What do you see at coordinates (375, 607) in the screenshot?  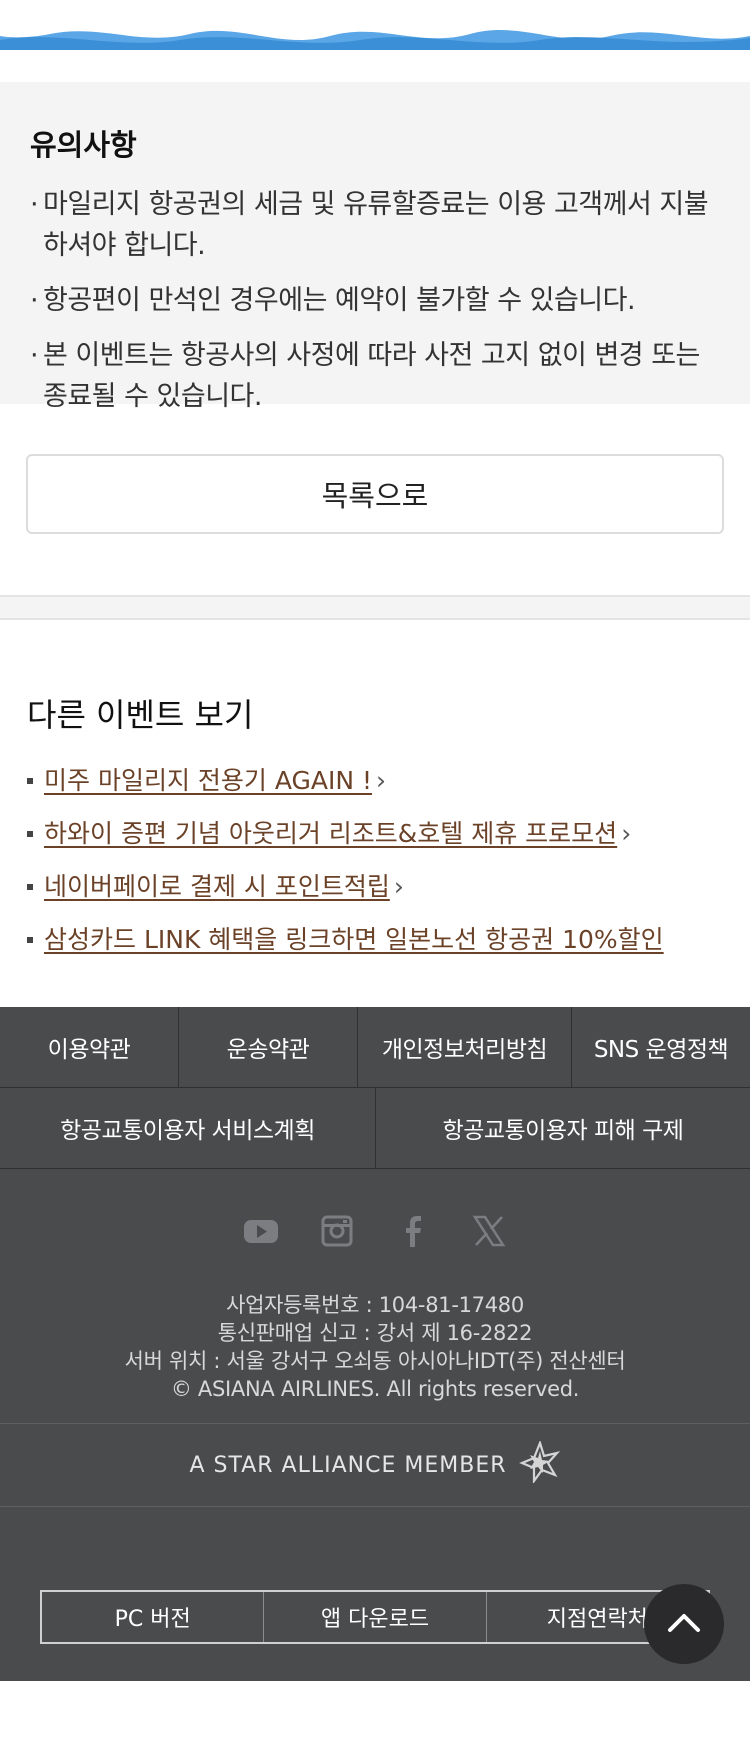 I see `section-divider` at bounding box center [375, 607].